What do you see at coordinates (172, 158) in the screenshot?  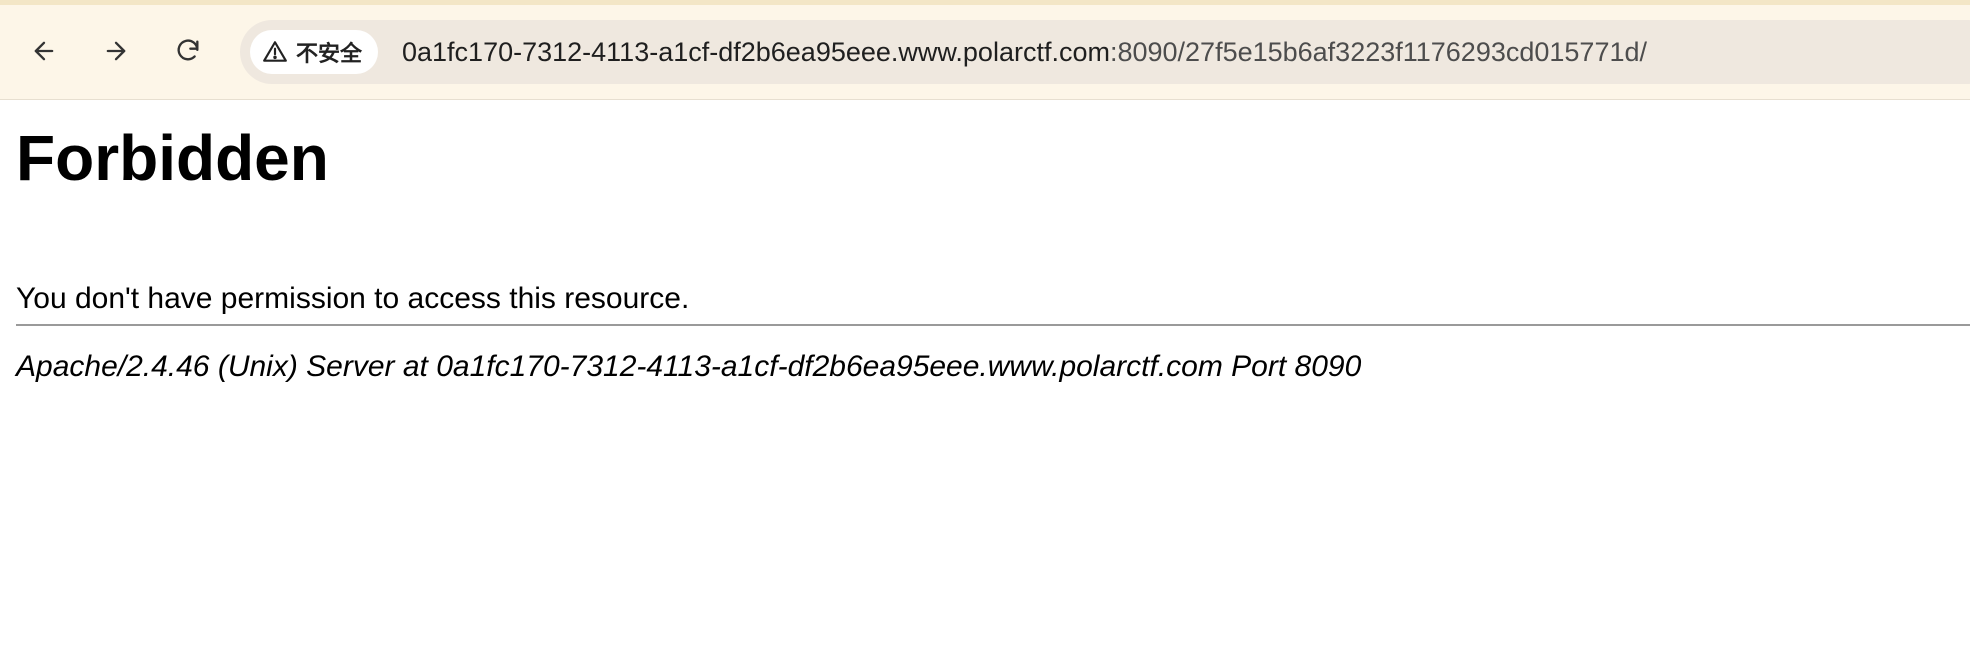 I see `page-title: Forbidden` at bounding box center [172, 158].